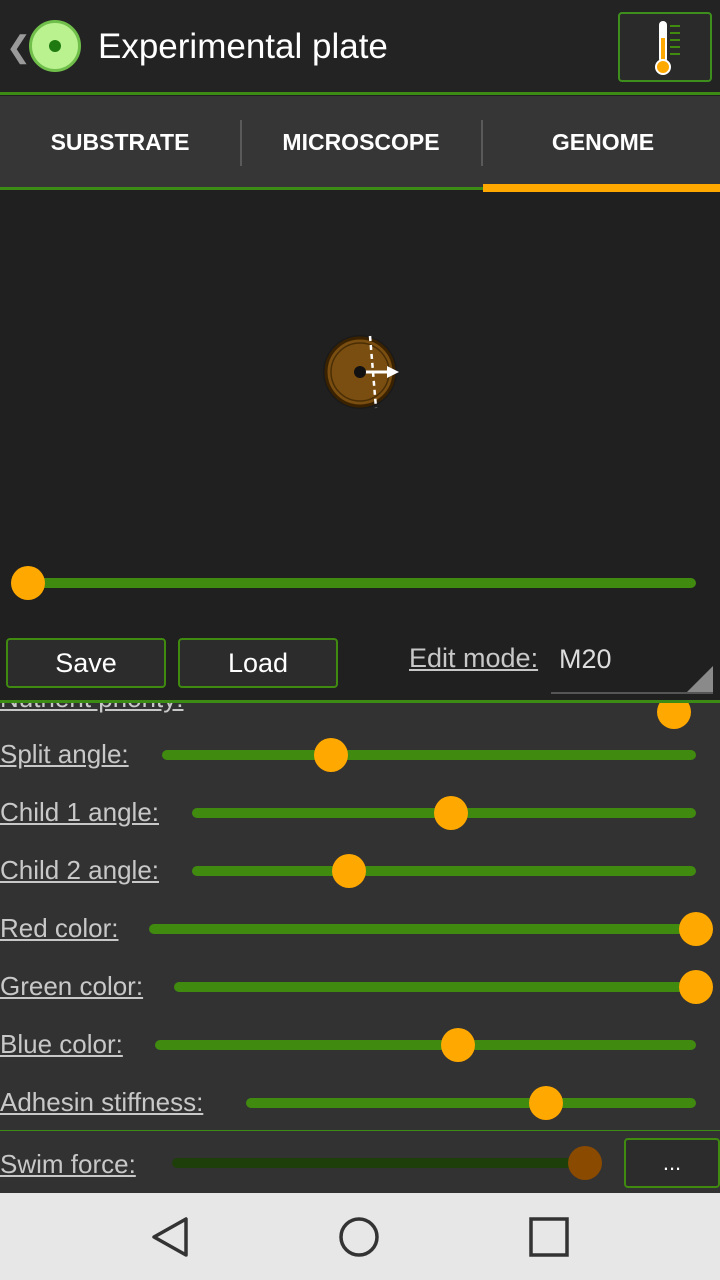  What do you see at coordinates (601, 188) in the screenshot?
I see `tab-selected-indicator` at bounding box center [601, 188].